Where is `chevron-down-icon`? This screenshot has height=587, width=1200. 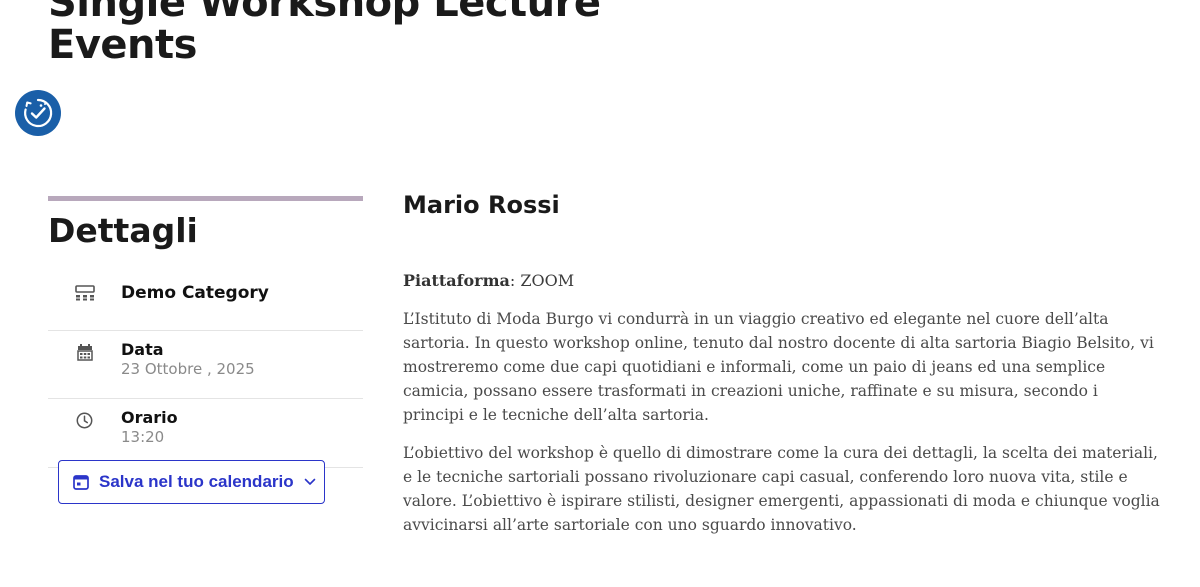 chevron-down-icon is located at coordinates (310, 482).